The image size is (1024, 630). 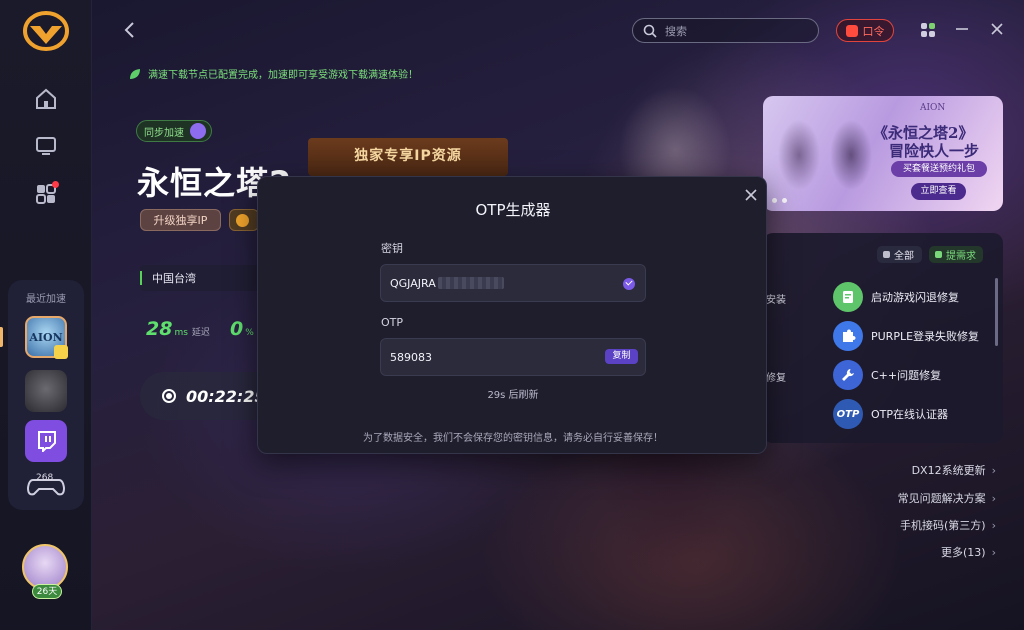 What do you see at coordinates (181, 333) in the screenshot?
I see `ping-unit: ms` at bounding box center [181, 333].